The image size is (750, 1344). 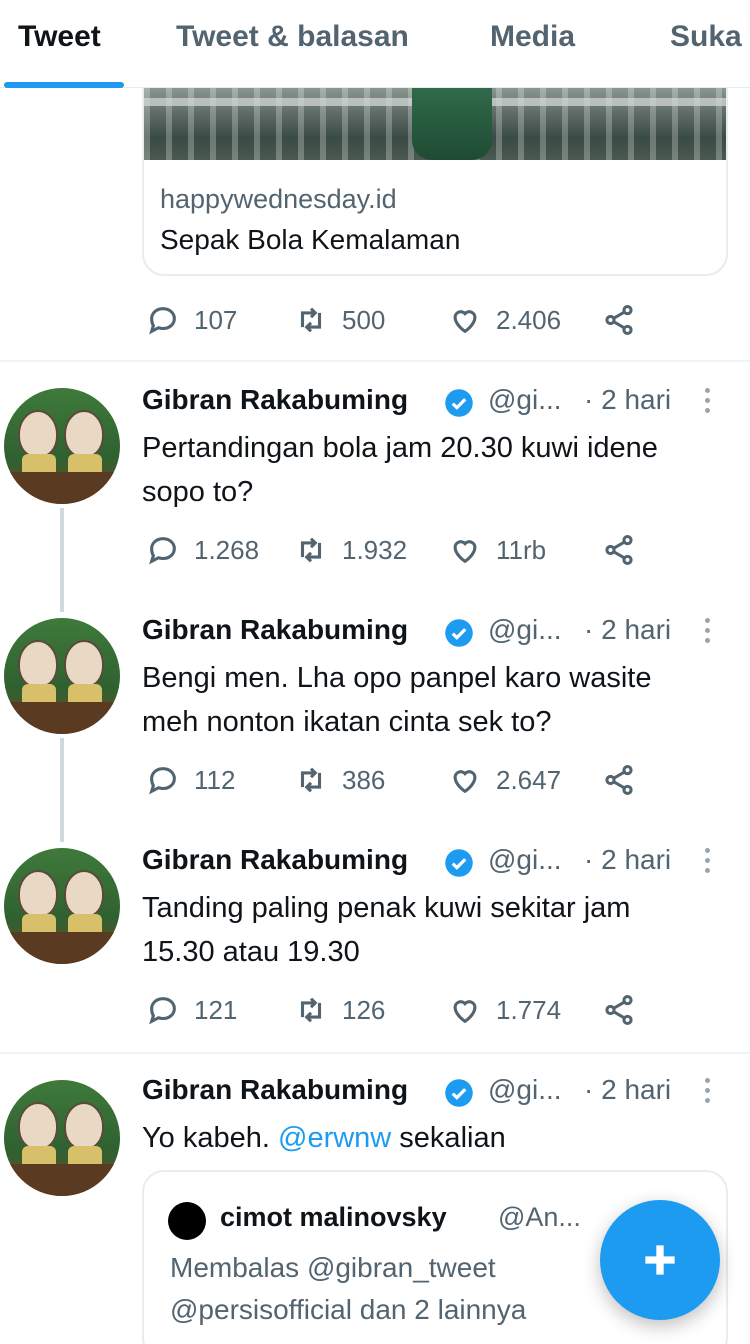 I want to click on retweet-button: 1.932, so click(x=350, y=550).